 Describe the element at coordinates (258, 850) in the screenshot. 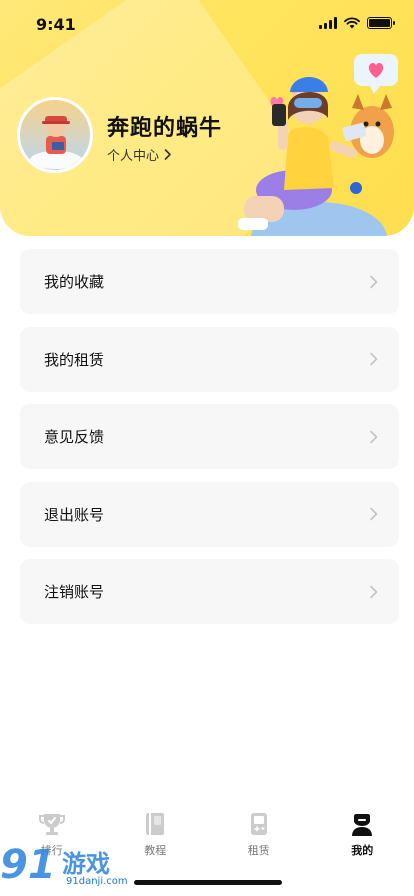

I see `tab-label: 租赁` at that location.